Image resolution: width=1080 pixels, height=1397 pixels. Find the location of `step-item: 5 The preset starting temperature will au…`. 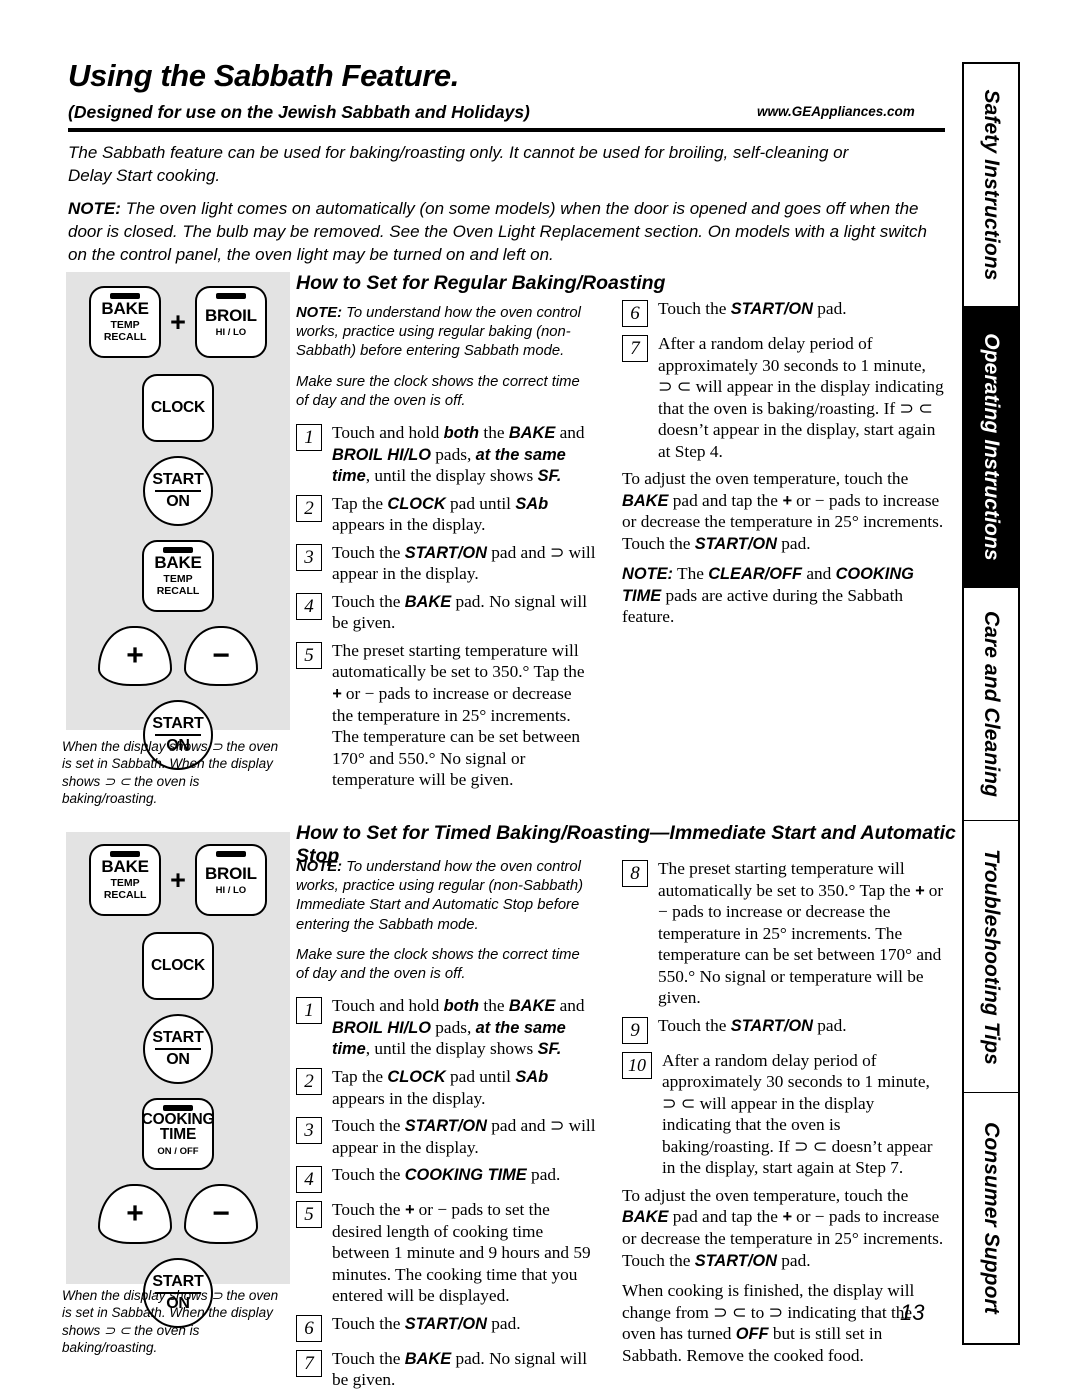

step-item: 5 The preset starting temperature will au… is located at coordinates (446, 715).